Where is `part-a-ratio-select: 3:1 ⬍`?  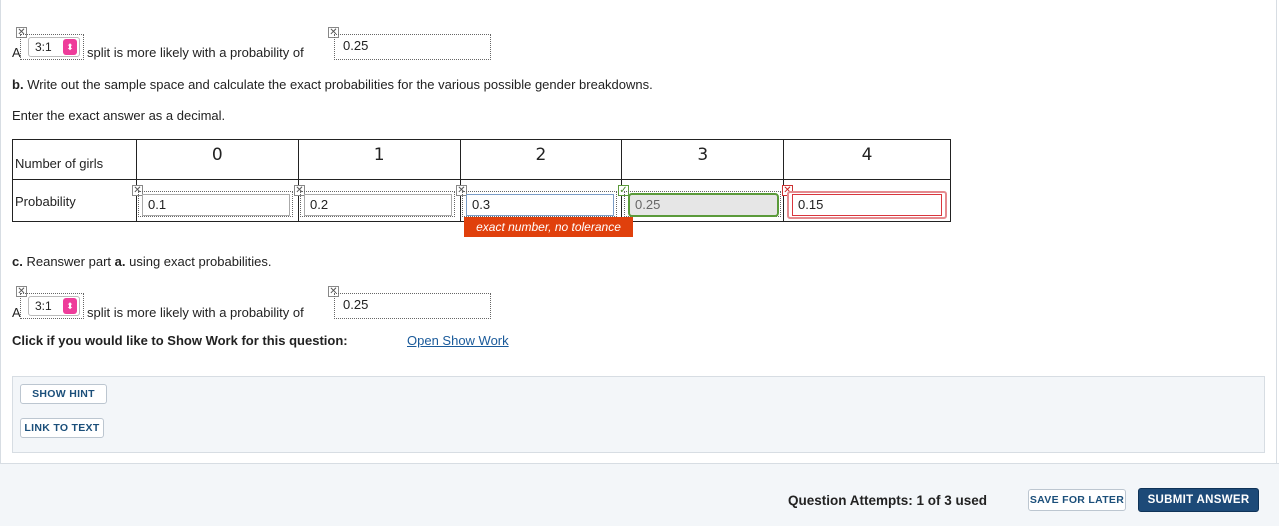
part-a-ratio-select: 3:1 ⬍ is located at coordinates (54, 47).